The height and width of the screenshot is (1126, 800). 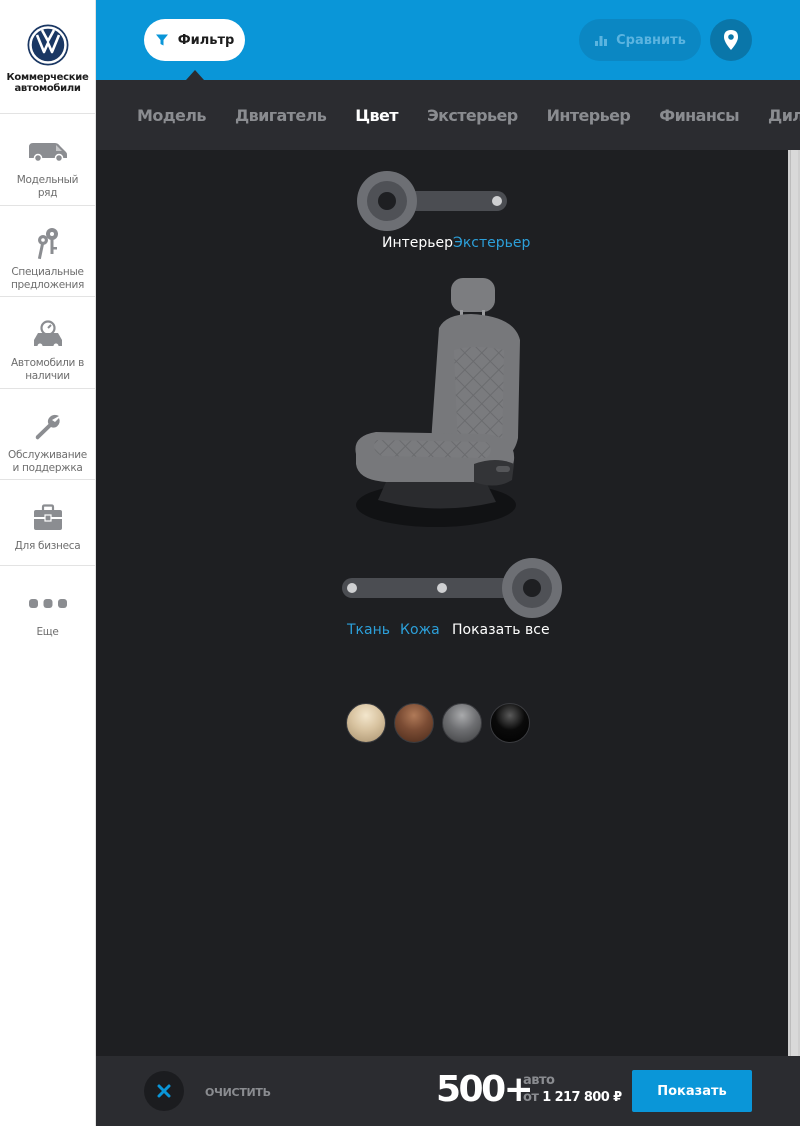 I want to click on clear-label: ОЧИСТИТЬ, so click(x=238, y=1092).